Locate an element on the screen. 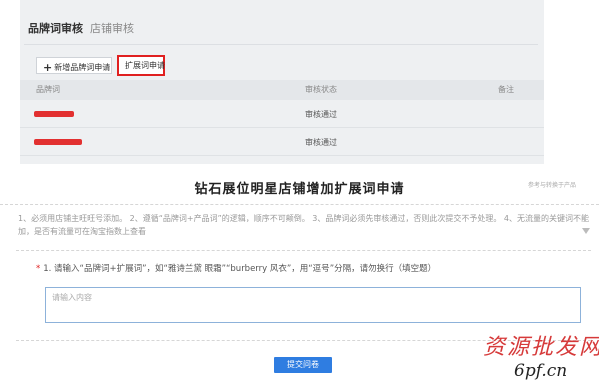  chevron-down-icon is located at coordinates (586, 231).